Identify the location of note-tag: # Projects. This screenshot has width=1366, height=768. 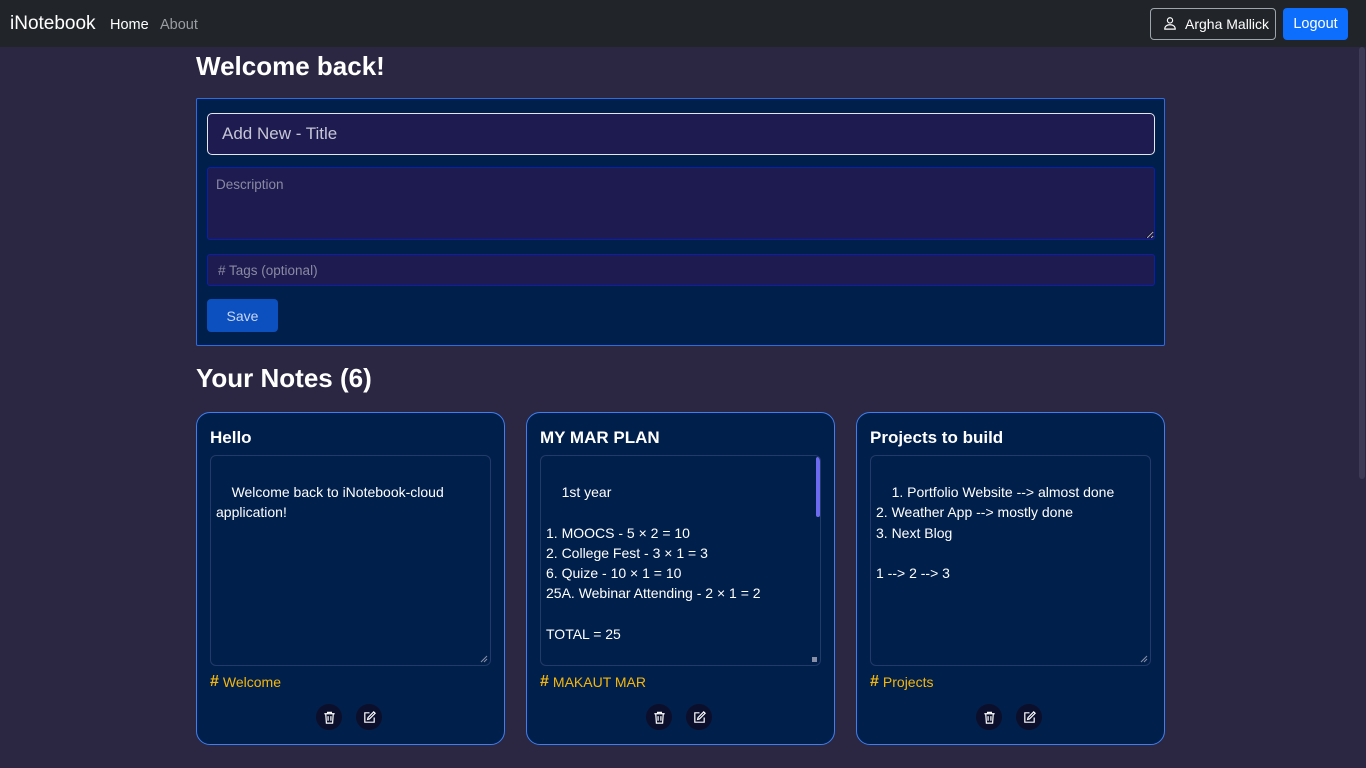
(901, 682).